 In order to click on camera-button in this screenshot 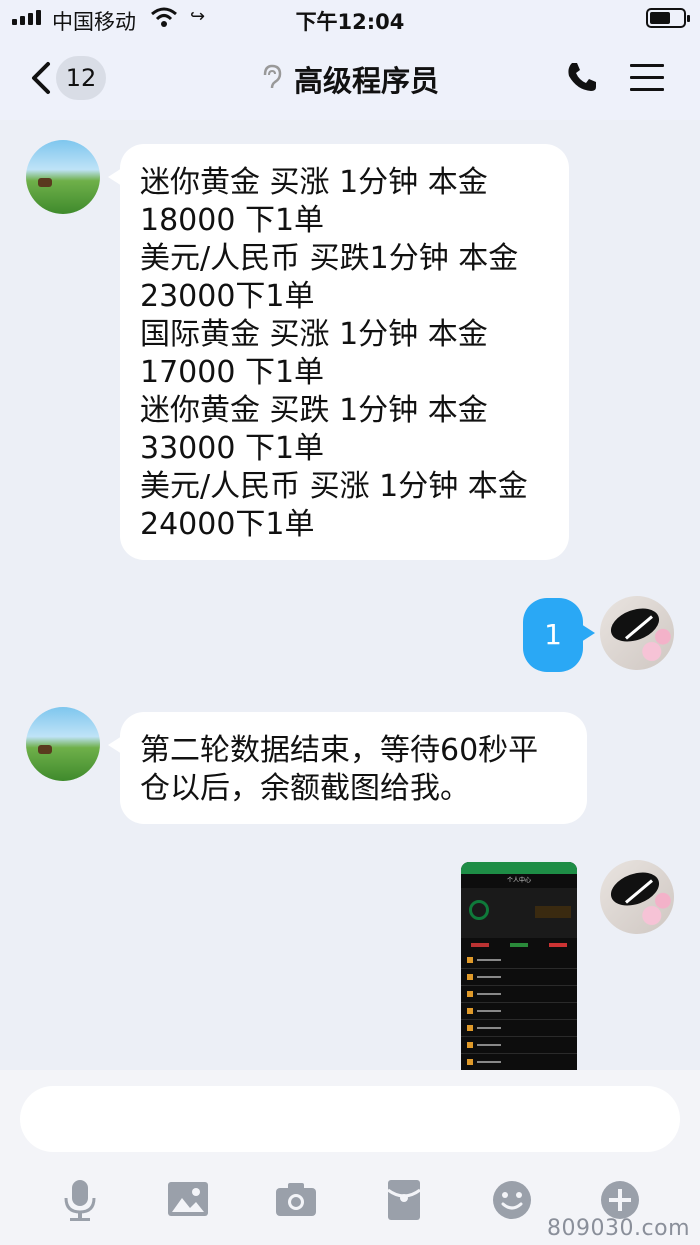, I will do `click(296, 1200)`.